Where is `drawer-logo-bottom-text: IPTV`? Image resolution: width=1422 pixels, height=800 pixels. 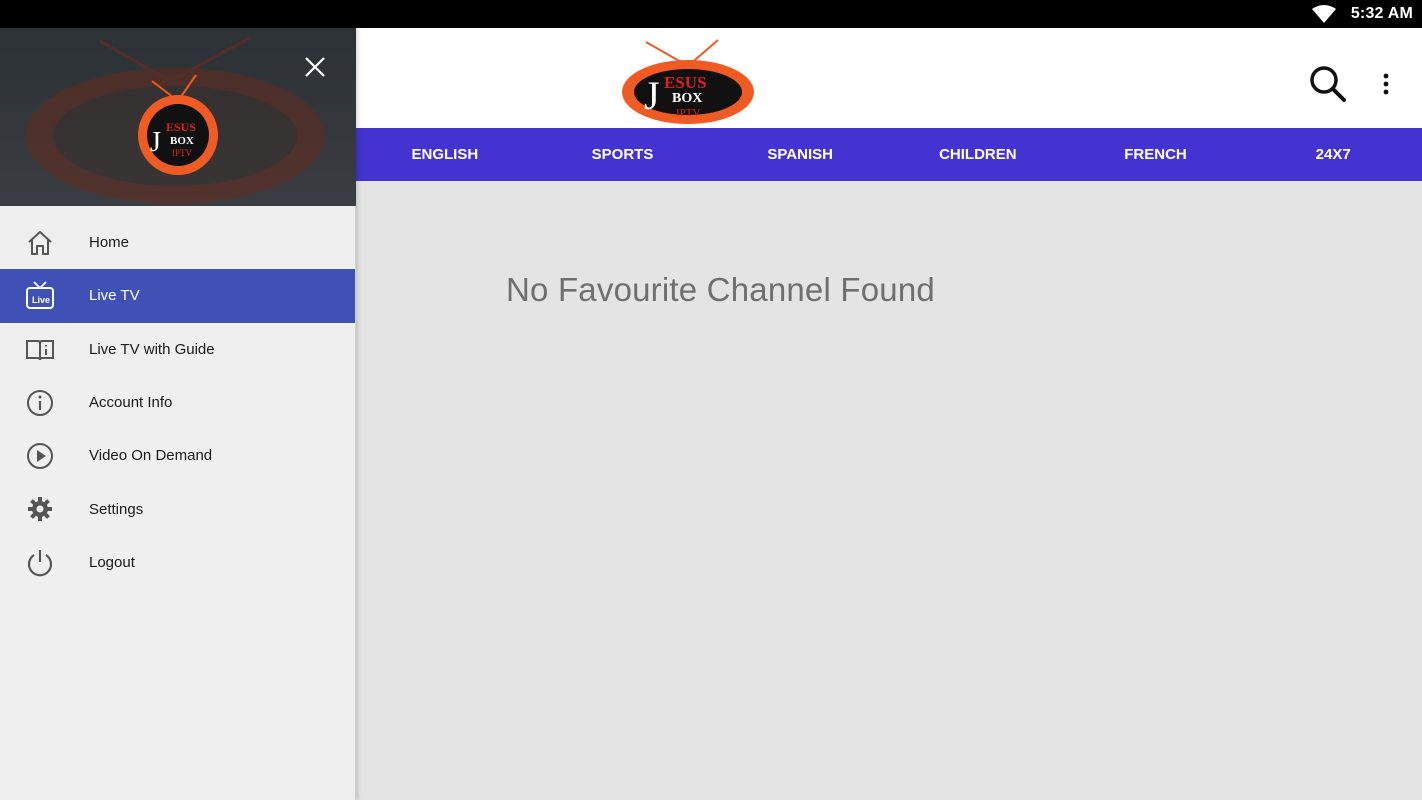 drawer-logo-bottom-text: IPTV is located at coordinates (182, 153).